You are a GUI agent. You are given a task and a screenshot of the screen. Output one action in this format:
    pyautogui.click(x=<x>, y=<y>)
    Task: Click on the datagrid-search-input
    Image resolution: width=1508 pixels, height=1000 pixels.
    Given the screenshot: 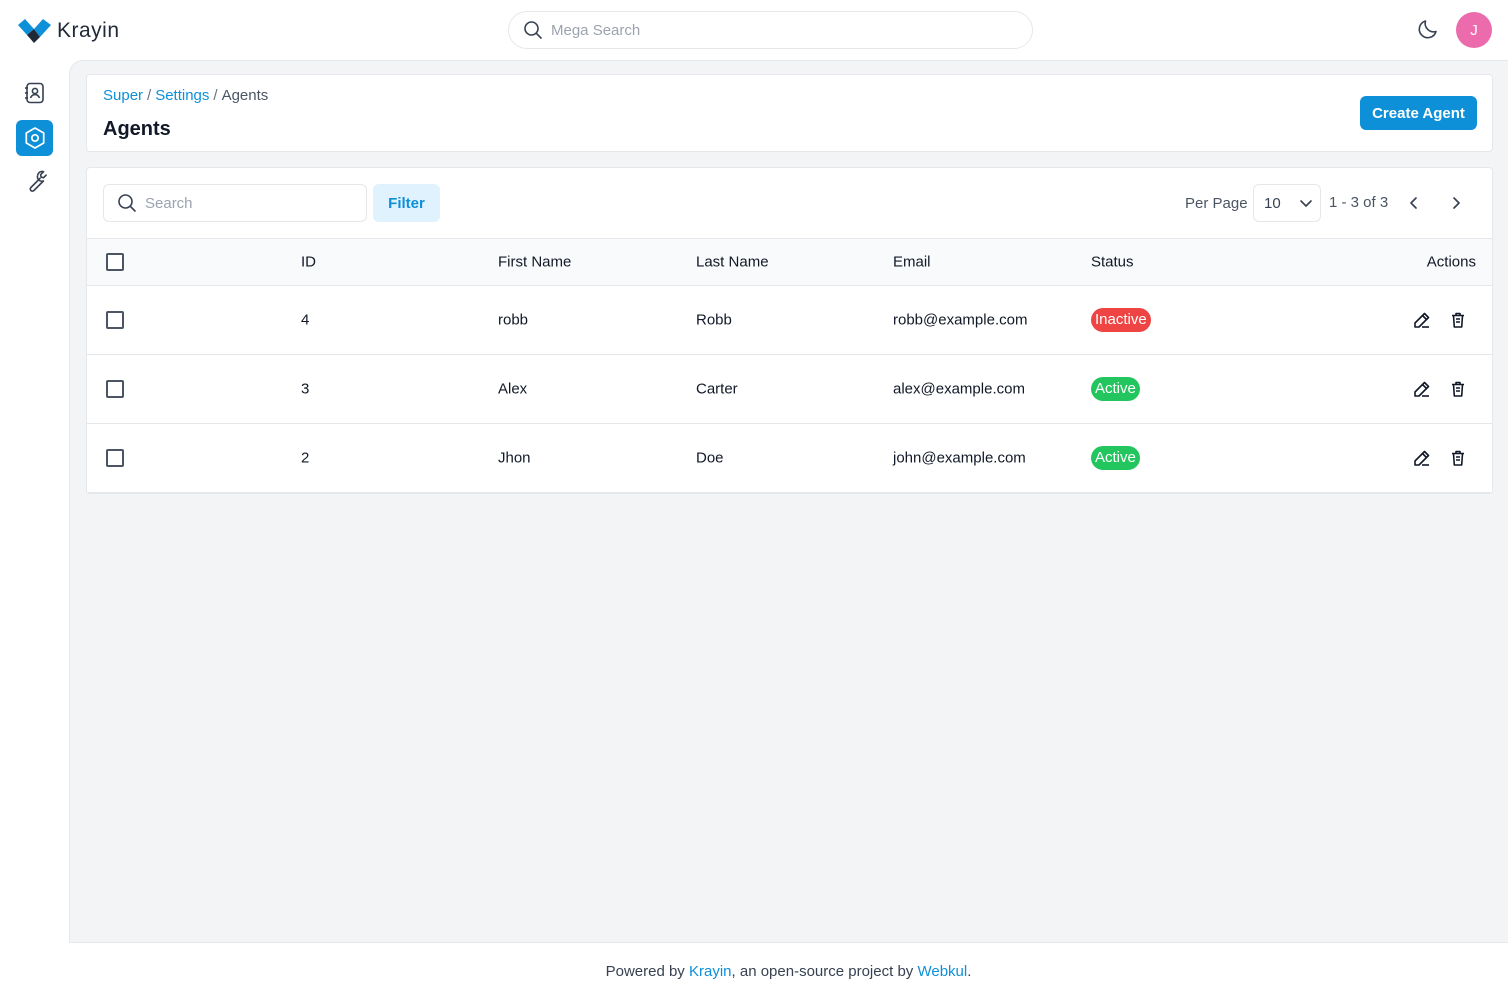 What is the action you would take?
    pyautogui.click(x=245, y=203)
    